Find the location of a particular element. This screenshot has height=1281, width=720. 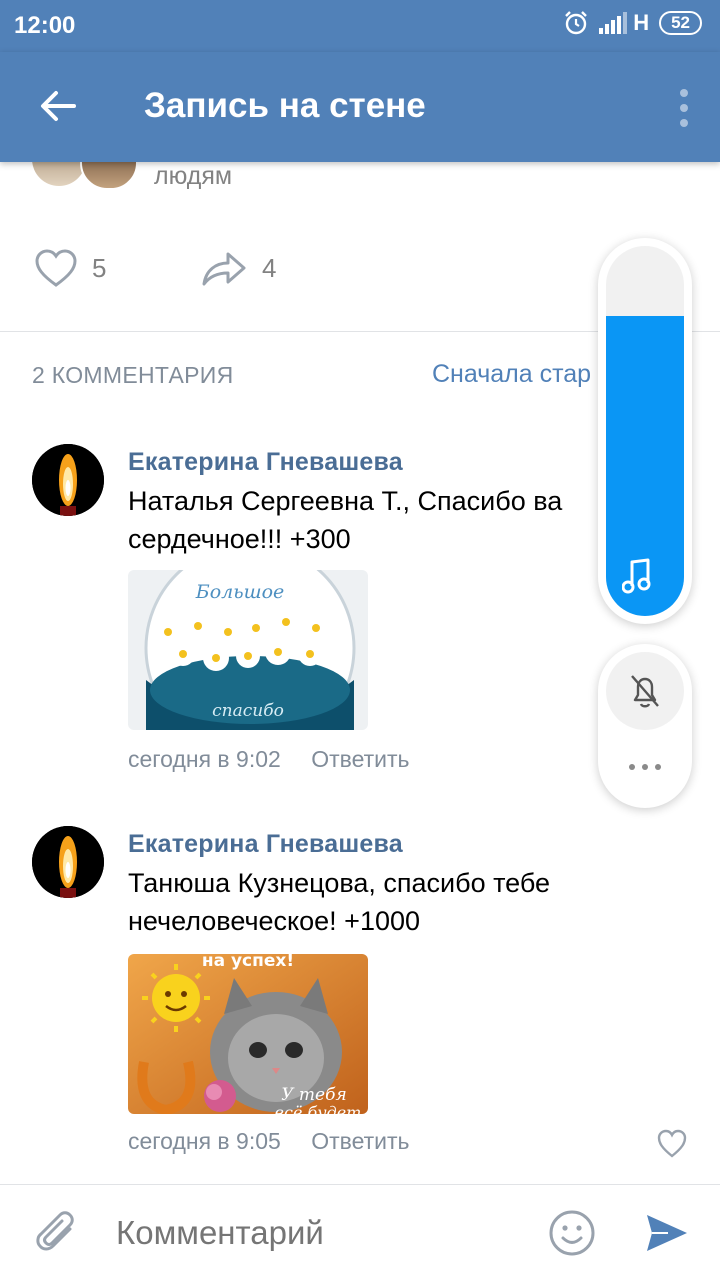

emoji-icon is located at coordinates (572, 1233).